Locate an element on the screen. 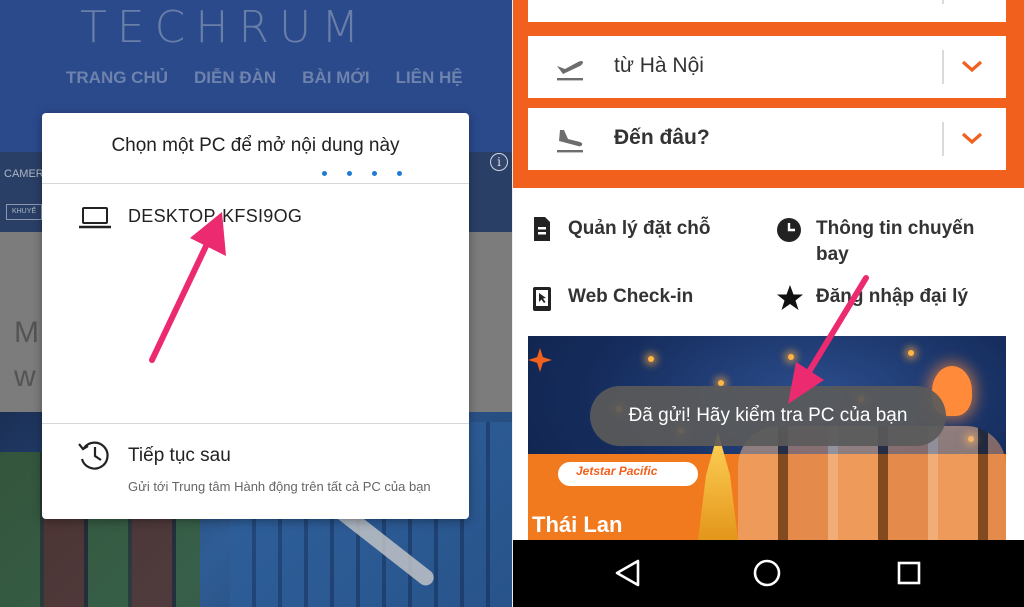 The height and width of the screenshot is (607, 1024). android-nav-bar is located at coordinates (768, 573).